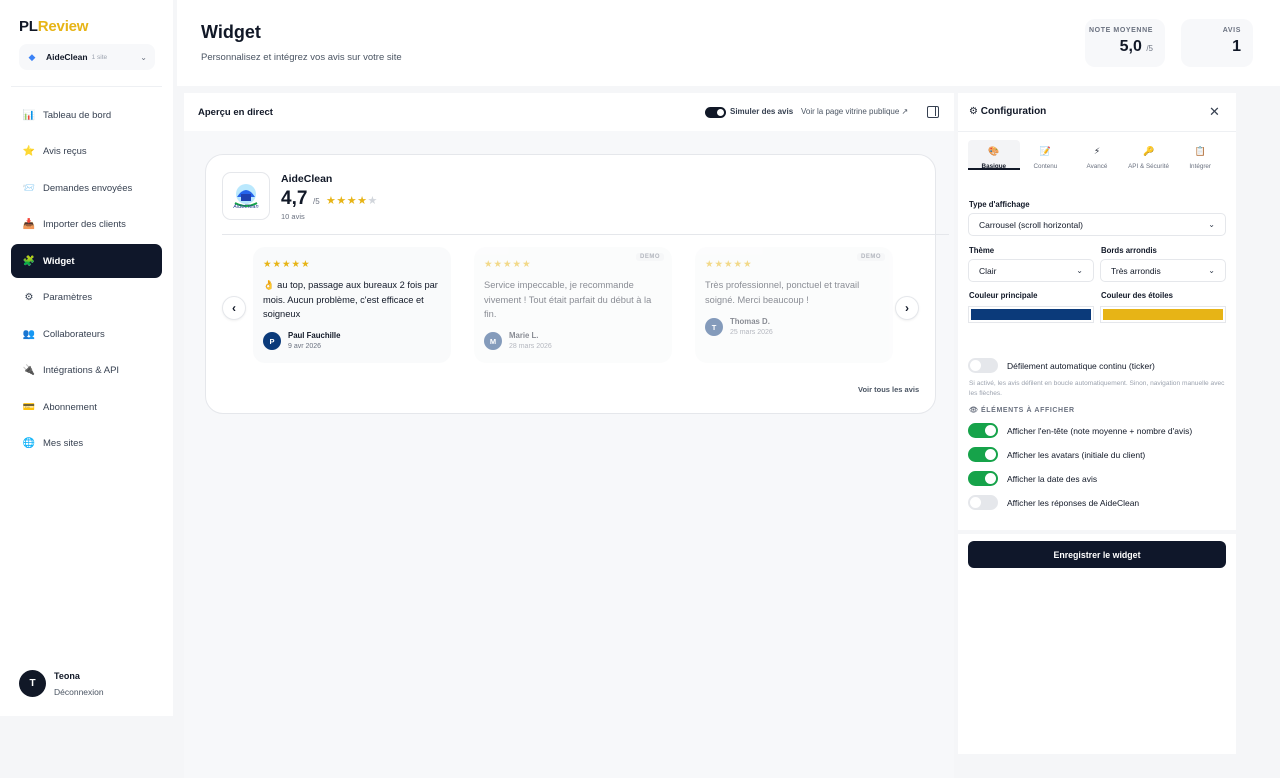  I want to click on aideclean-logo-icon: AideClean, so click(245, 197).